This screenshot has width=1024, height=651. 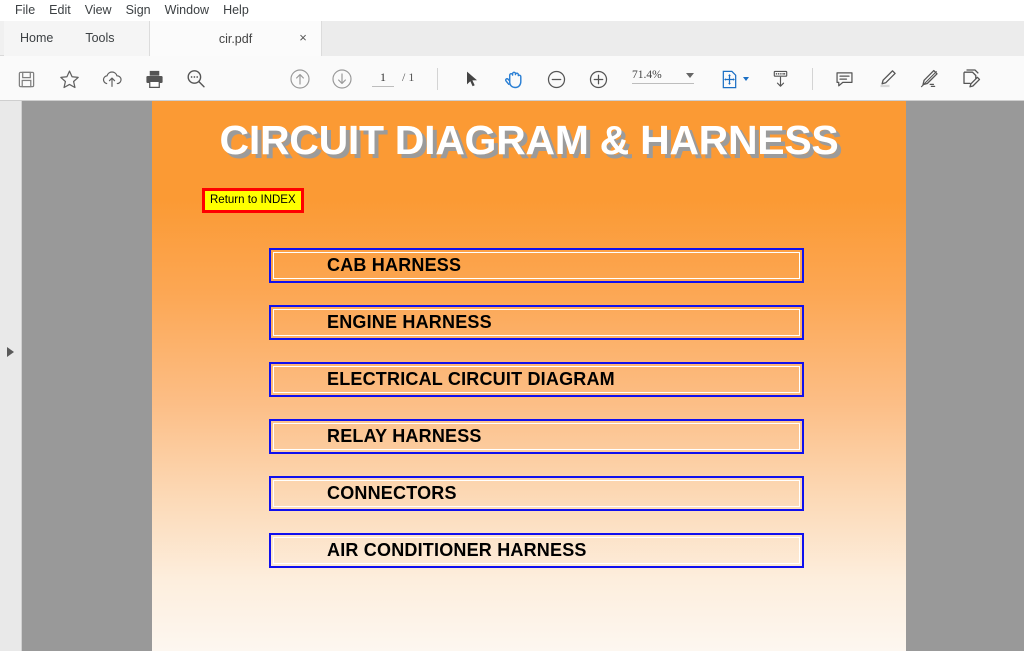 I want to click on page-total-label: / 1, so click(x=408, y=77).